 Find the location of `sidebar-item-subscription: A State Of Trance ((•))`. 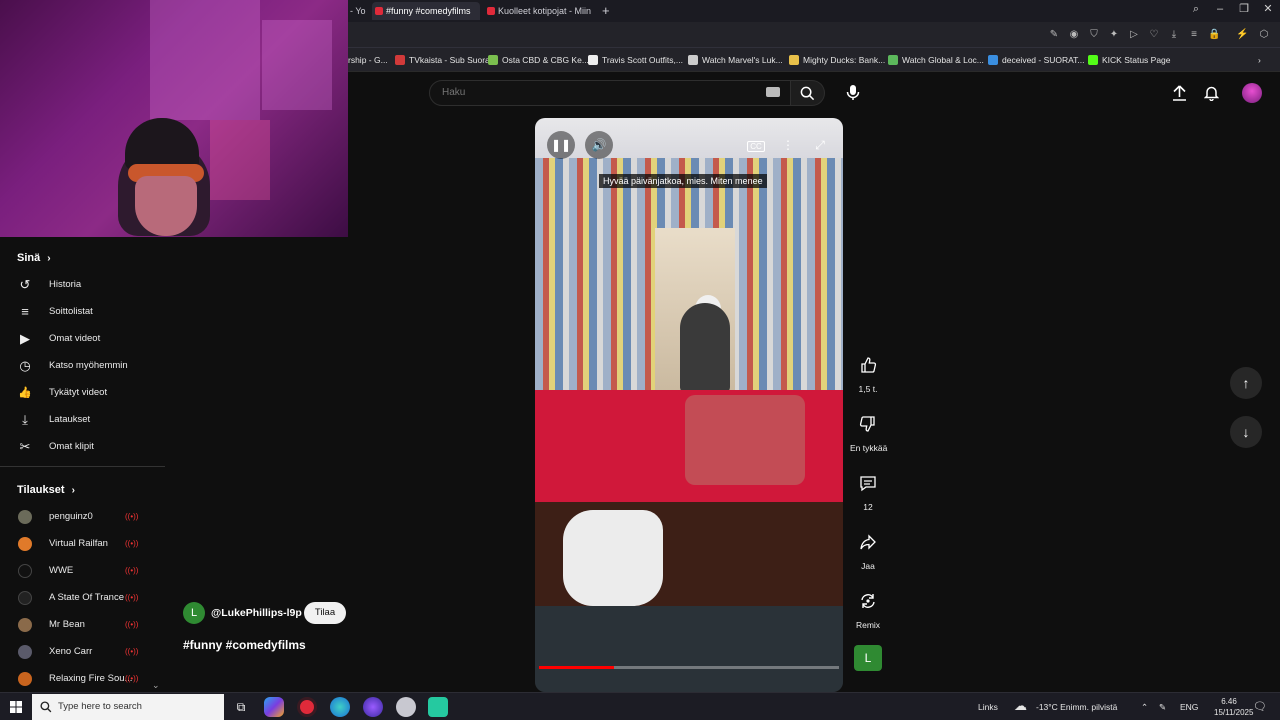

sidebar-item-subscription: A State Of Trance ((•)) is located at coordinates (82, 598).